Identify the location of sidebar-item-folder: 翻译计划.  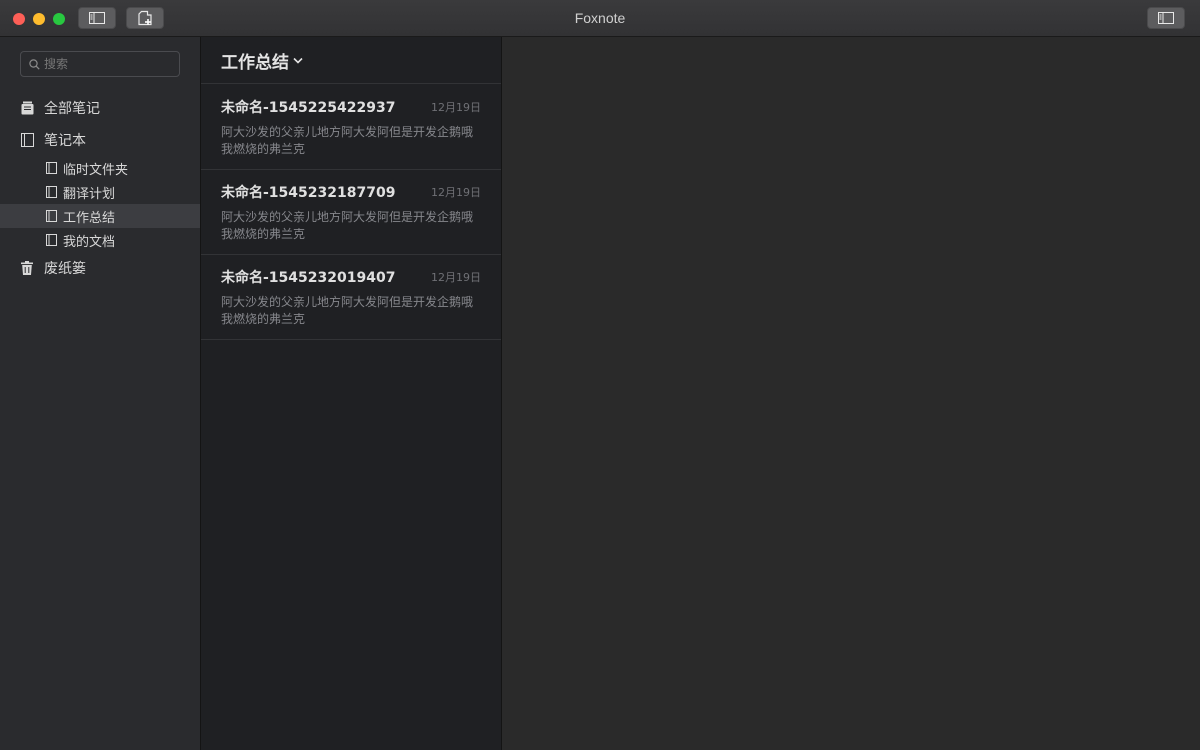
(100, 192).